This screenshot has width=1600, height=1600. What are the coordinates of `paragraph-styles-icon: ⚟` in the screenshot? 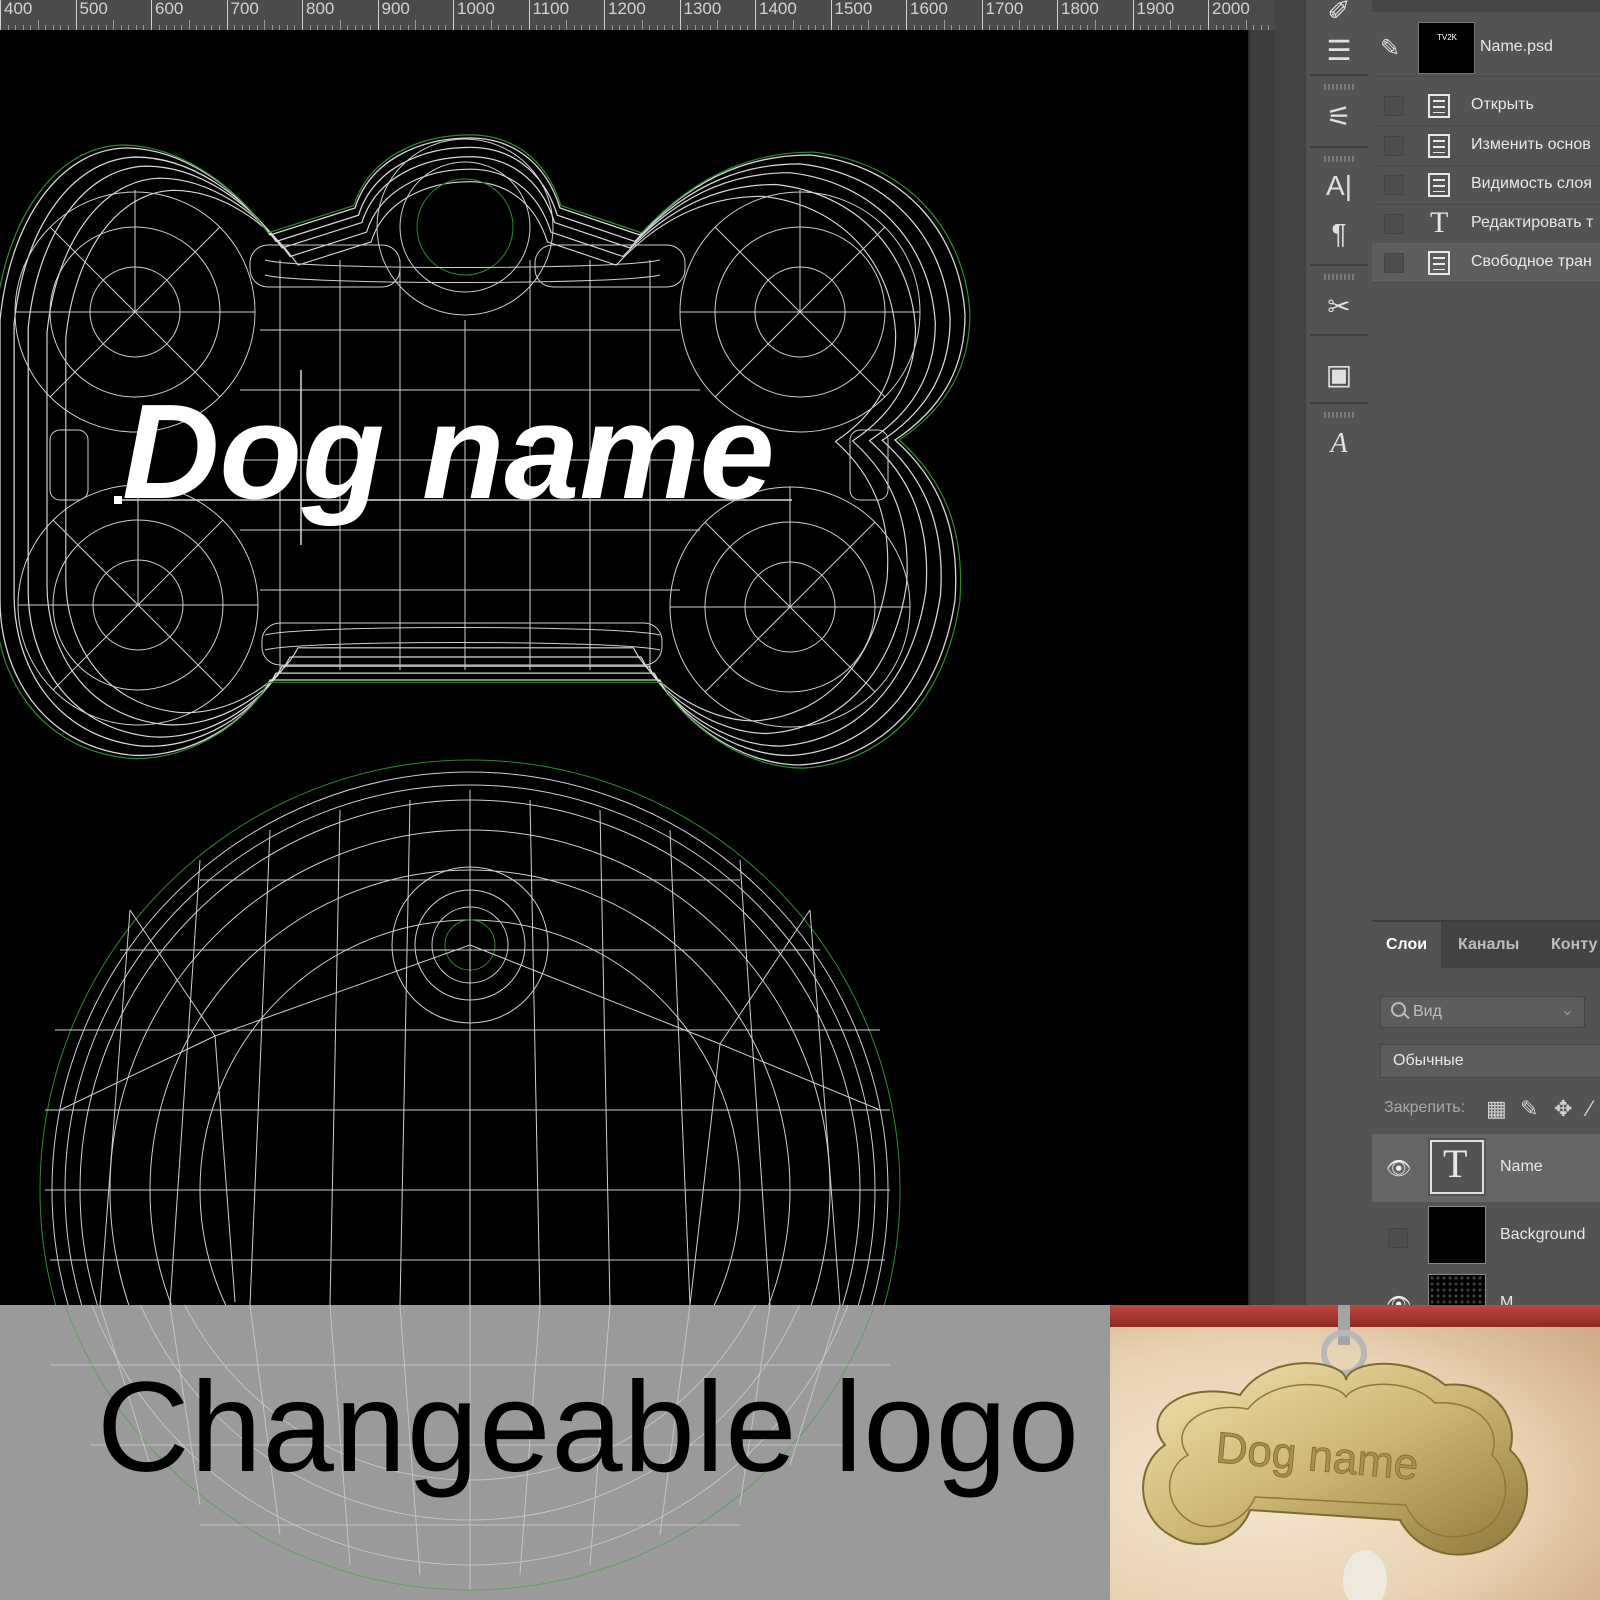 It's located at (1339, 116).